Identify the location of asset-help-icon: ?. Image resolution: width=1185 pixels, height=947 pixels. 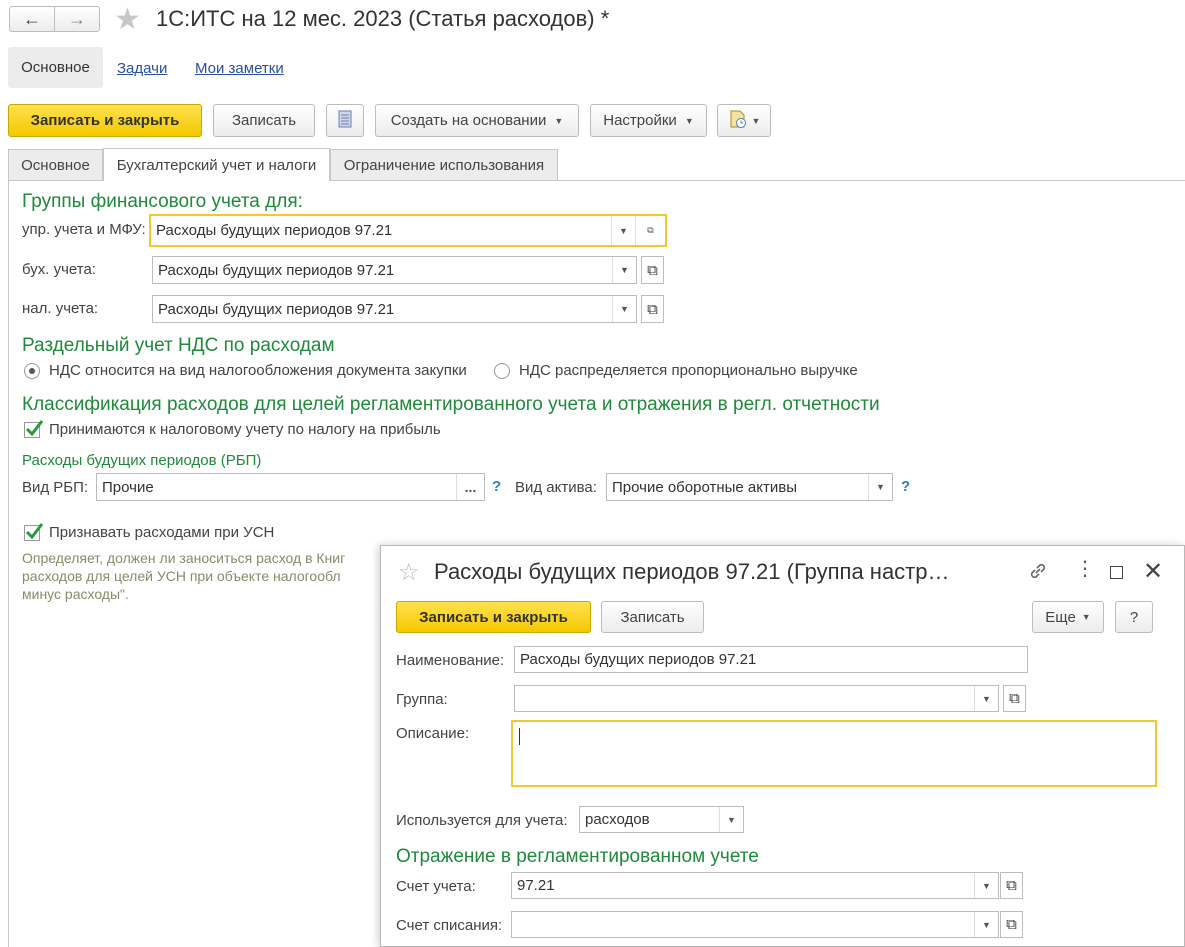
(905, 486).